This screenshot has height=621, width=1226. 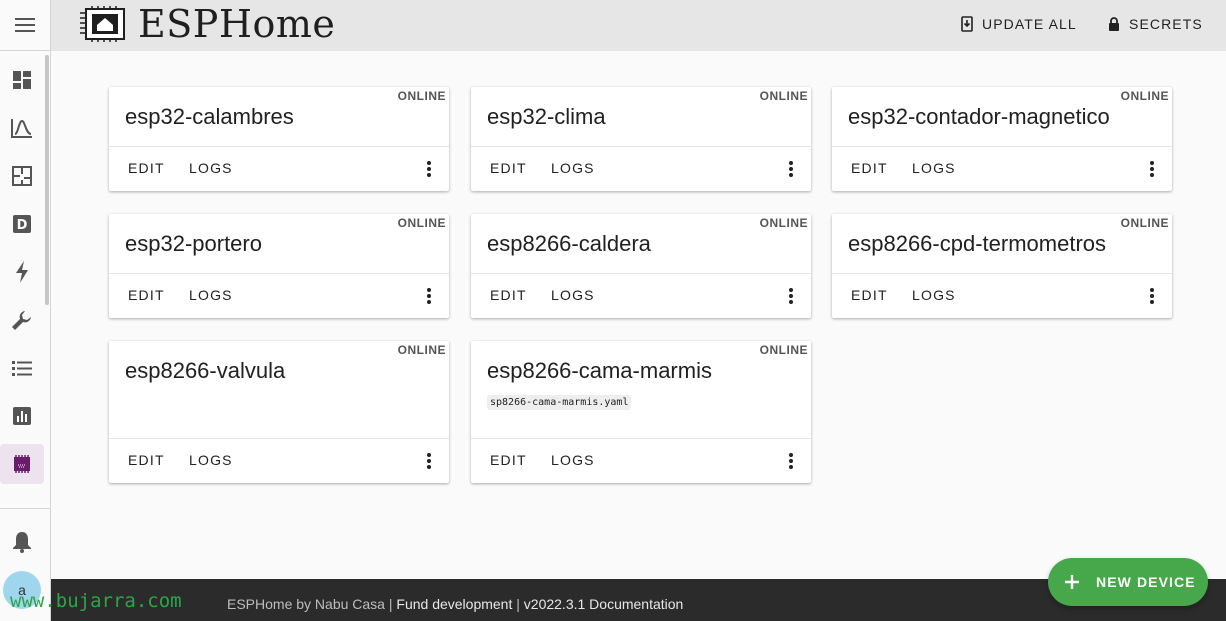 I want to click on menu-button, so click(x=25, y=25).